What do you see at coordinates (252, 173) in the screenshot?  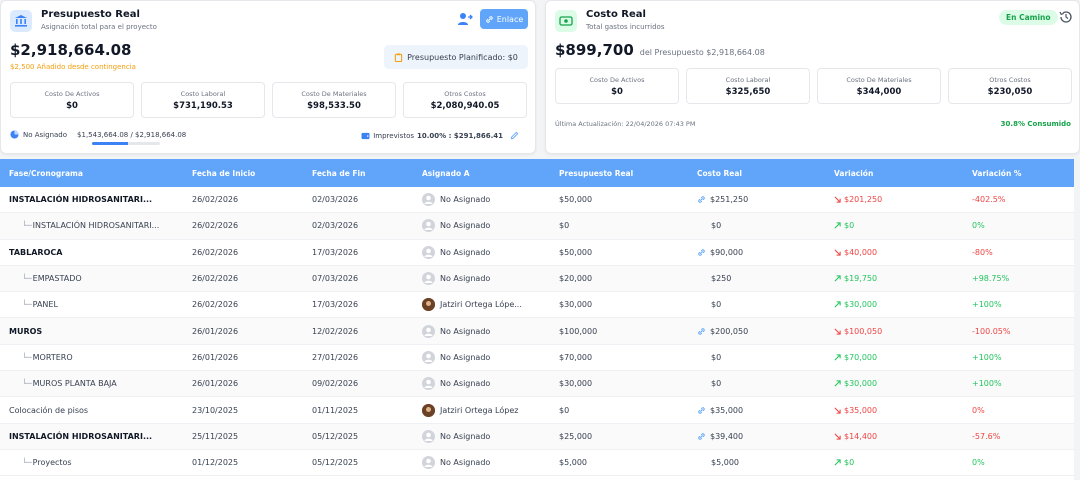 I see `header-start-date: Fecha de Inicio` at bounding box center [252, 173].